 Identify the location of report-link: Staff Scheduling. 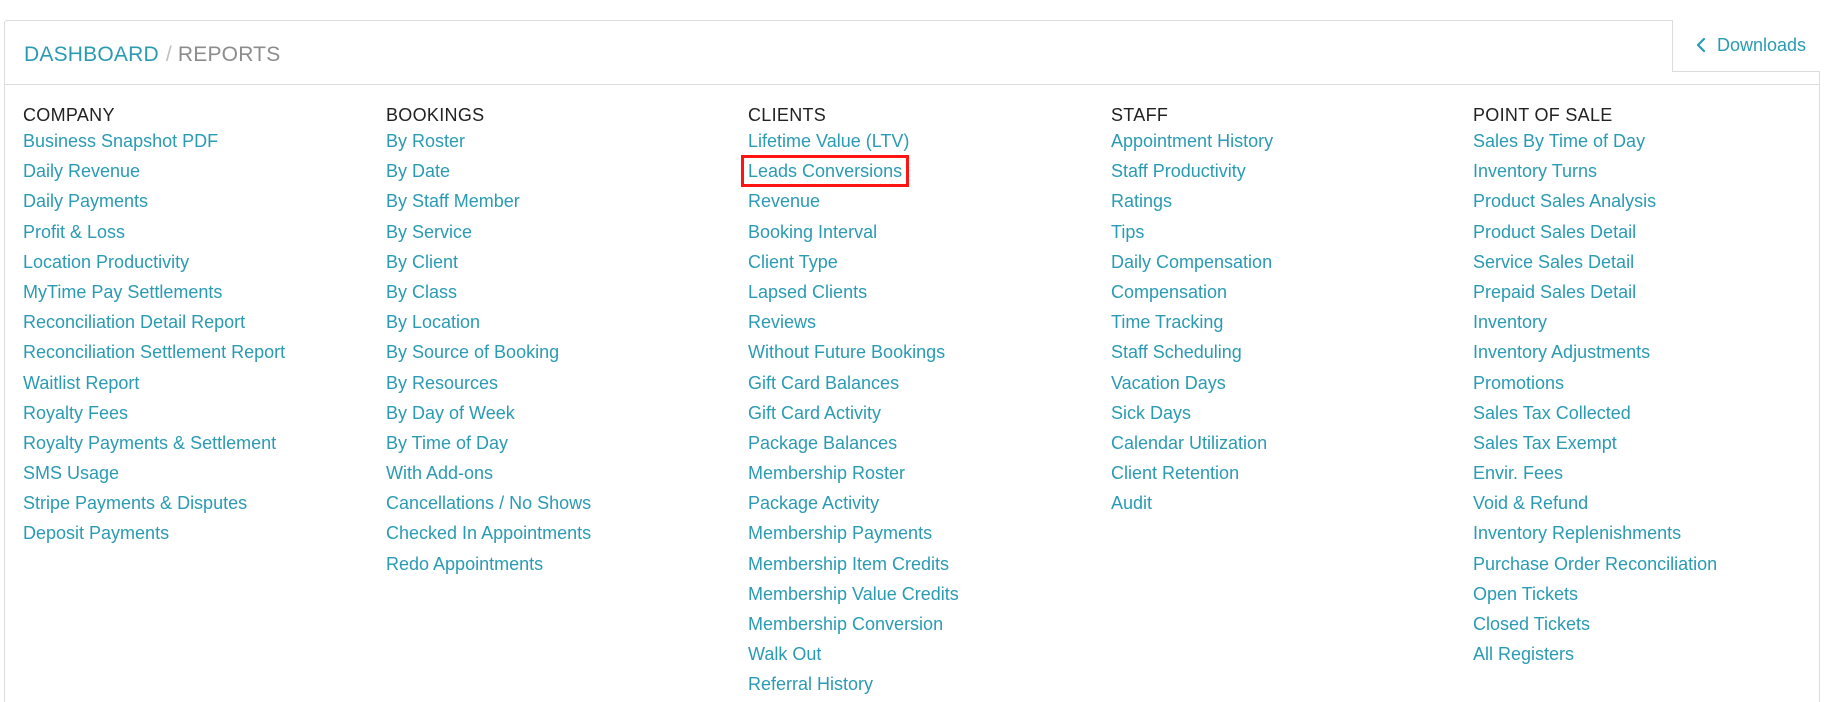
(1192, 356).